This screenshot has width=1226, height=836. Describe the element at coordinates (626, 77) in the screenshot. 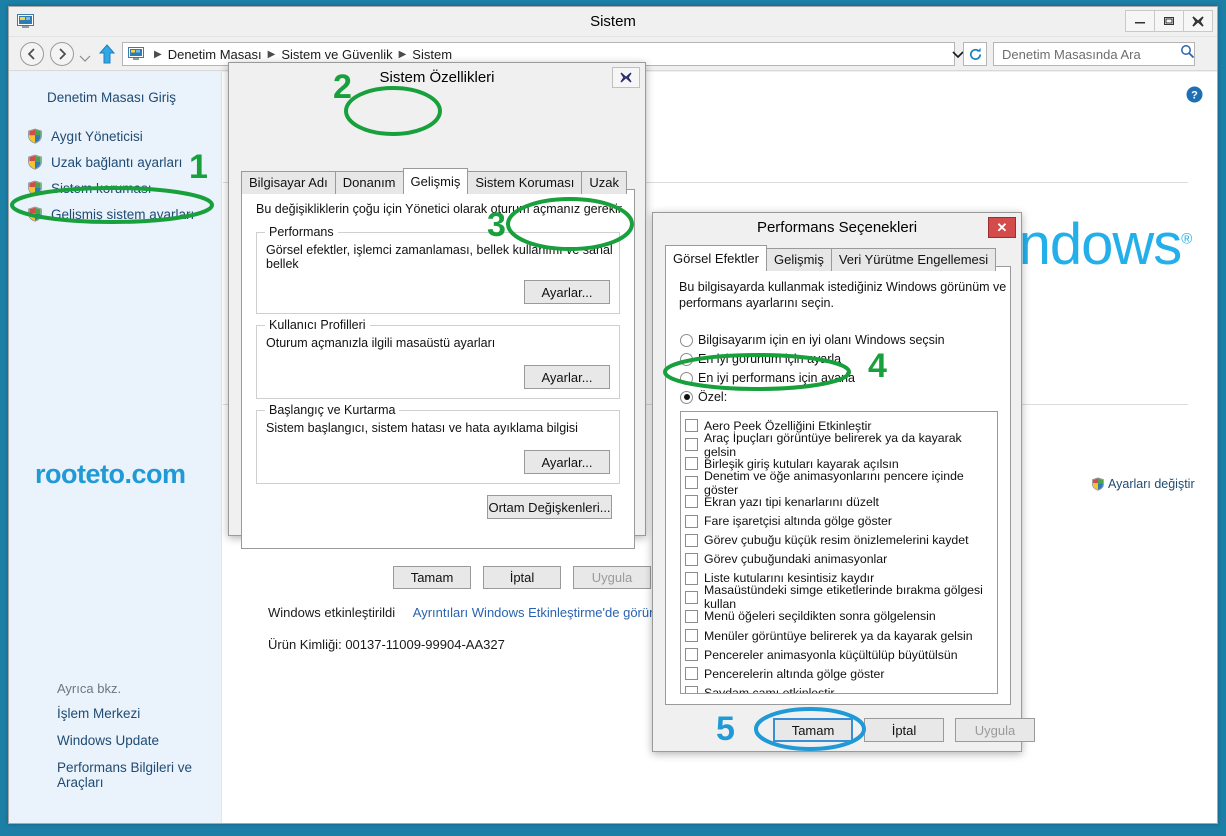

I see `close-icon` at that location.